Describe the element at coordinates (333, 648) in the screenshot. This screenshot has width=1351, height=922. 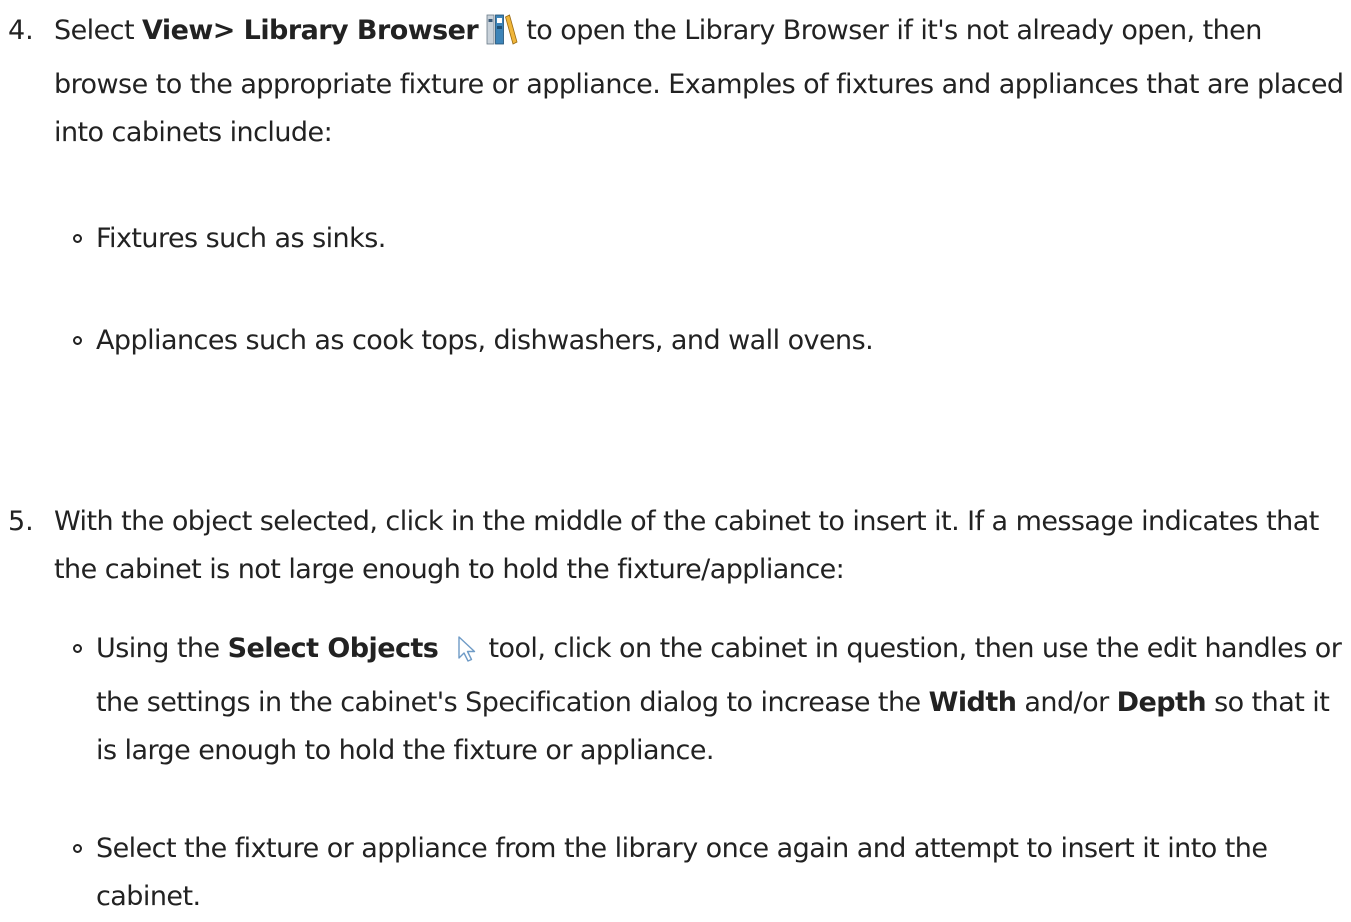
I see `tool-name: Select Objects` at that location.